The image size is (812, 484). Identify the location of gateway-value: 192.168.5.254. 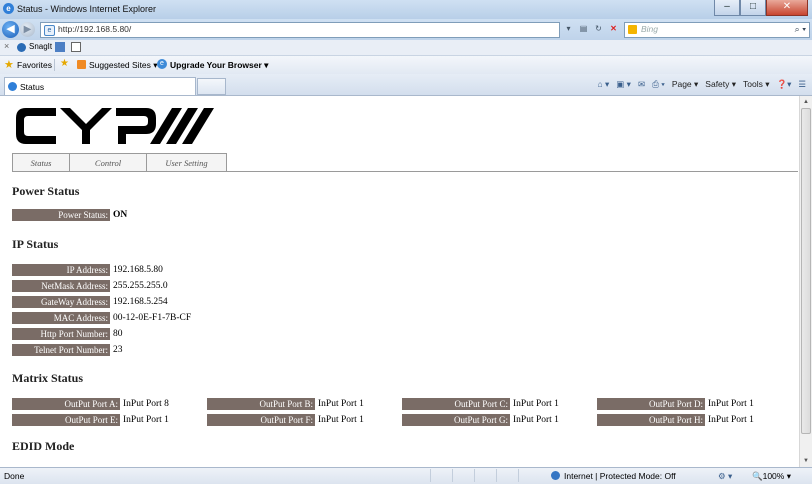
(140, 301).